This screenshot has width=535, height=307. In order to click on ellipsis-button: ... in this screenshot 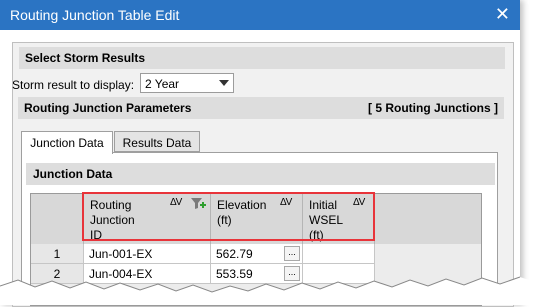, I will do `click(292, 253)`.